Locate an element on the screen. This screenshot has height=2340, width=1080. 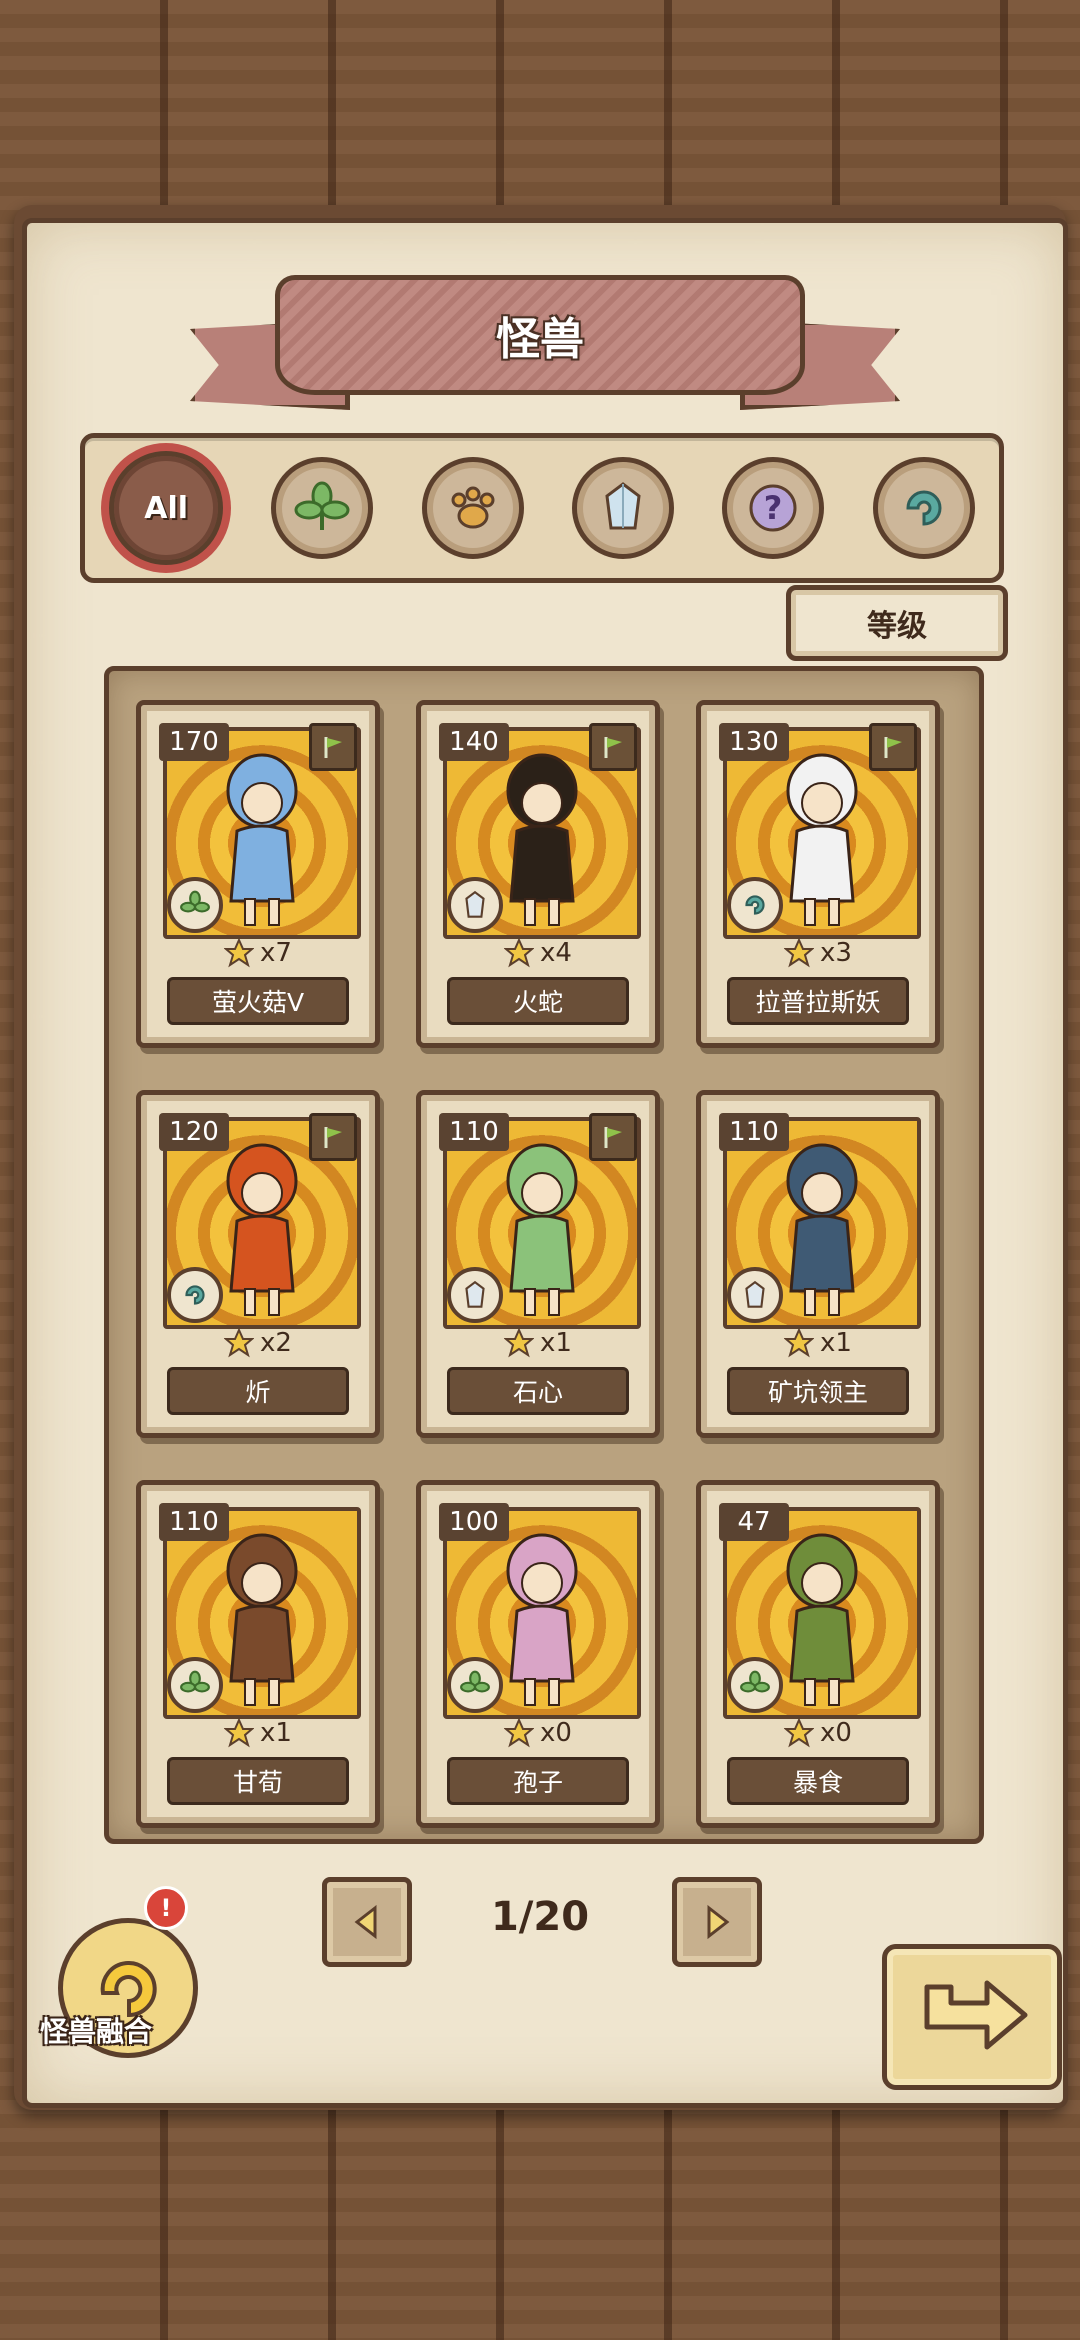
monster-card: 110 x1 矿坑领主 is located at coordinates (818, 1264).